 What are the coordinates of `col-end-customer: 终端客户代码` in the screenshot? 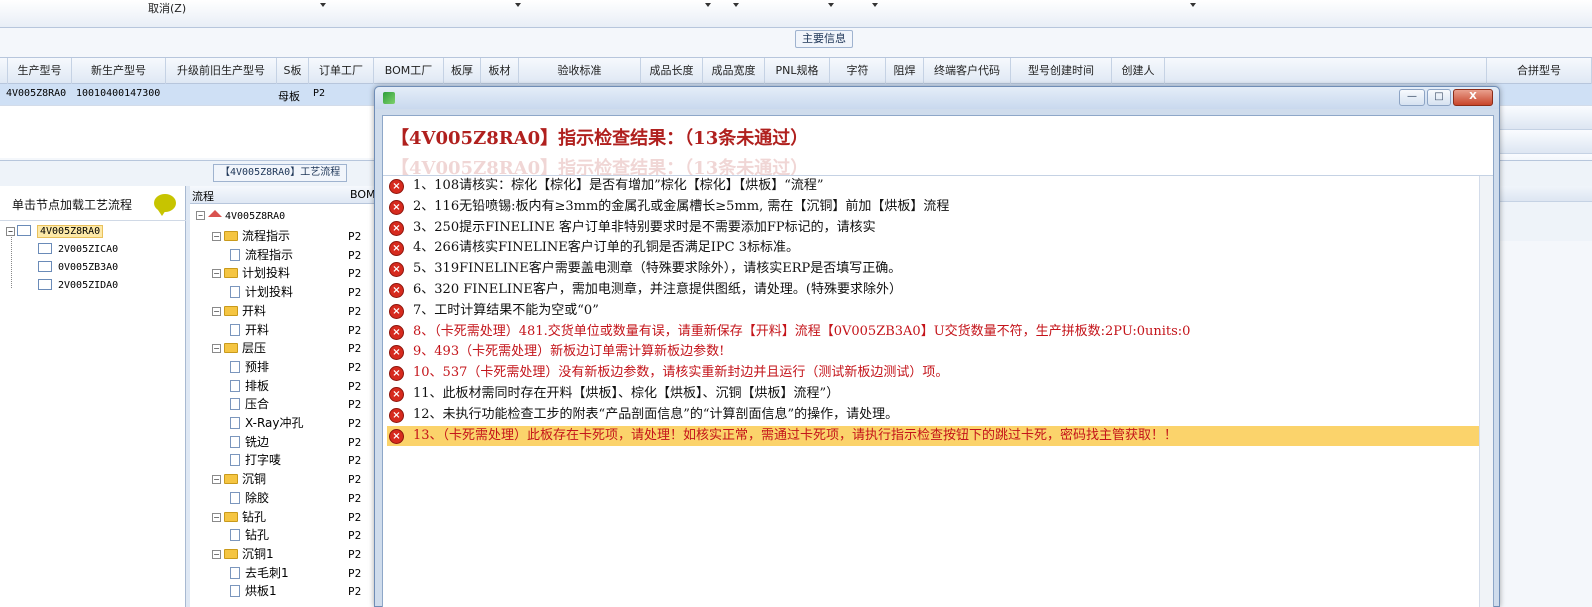 It's located at (967, 71).